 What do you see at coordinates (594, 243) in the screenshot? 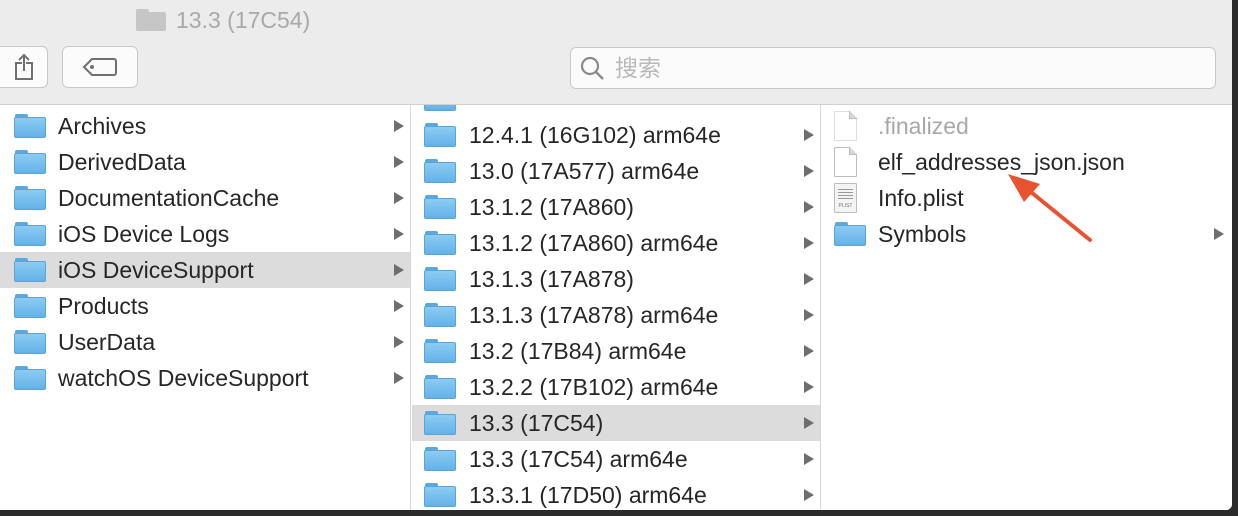
I see `item-label: 13.1.2 (17A860) arm64e` at bounding box center [594, 243].